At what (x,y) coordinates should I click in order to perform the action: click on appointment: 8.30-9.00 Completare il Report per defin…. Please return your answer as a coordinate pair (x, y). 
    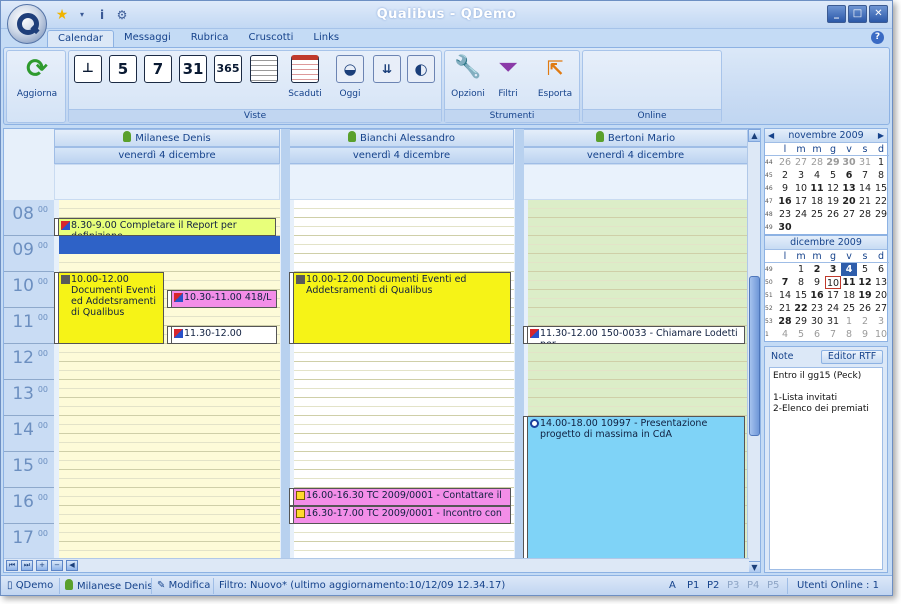
    Looking at the image, I should click on (165, 227).